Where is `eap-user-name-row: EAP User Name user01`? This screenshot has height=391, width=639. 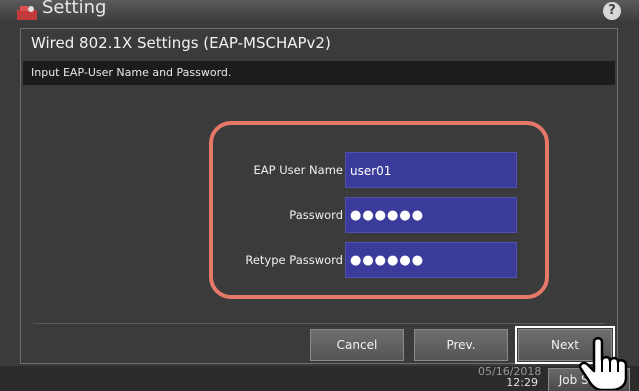 eap-user-name-row: EAP User Name user01 is located at coordinates (371, 170).